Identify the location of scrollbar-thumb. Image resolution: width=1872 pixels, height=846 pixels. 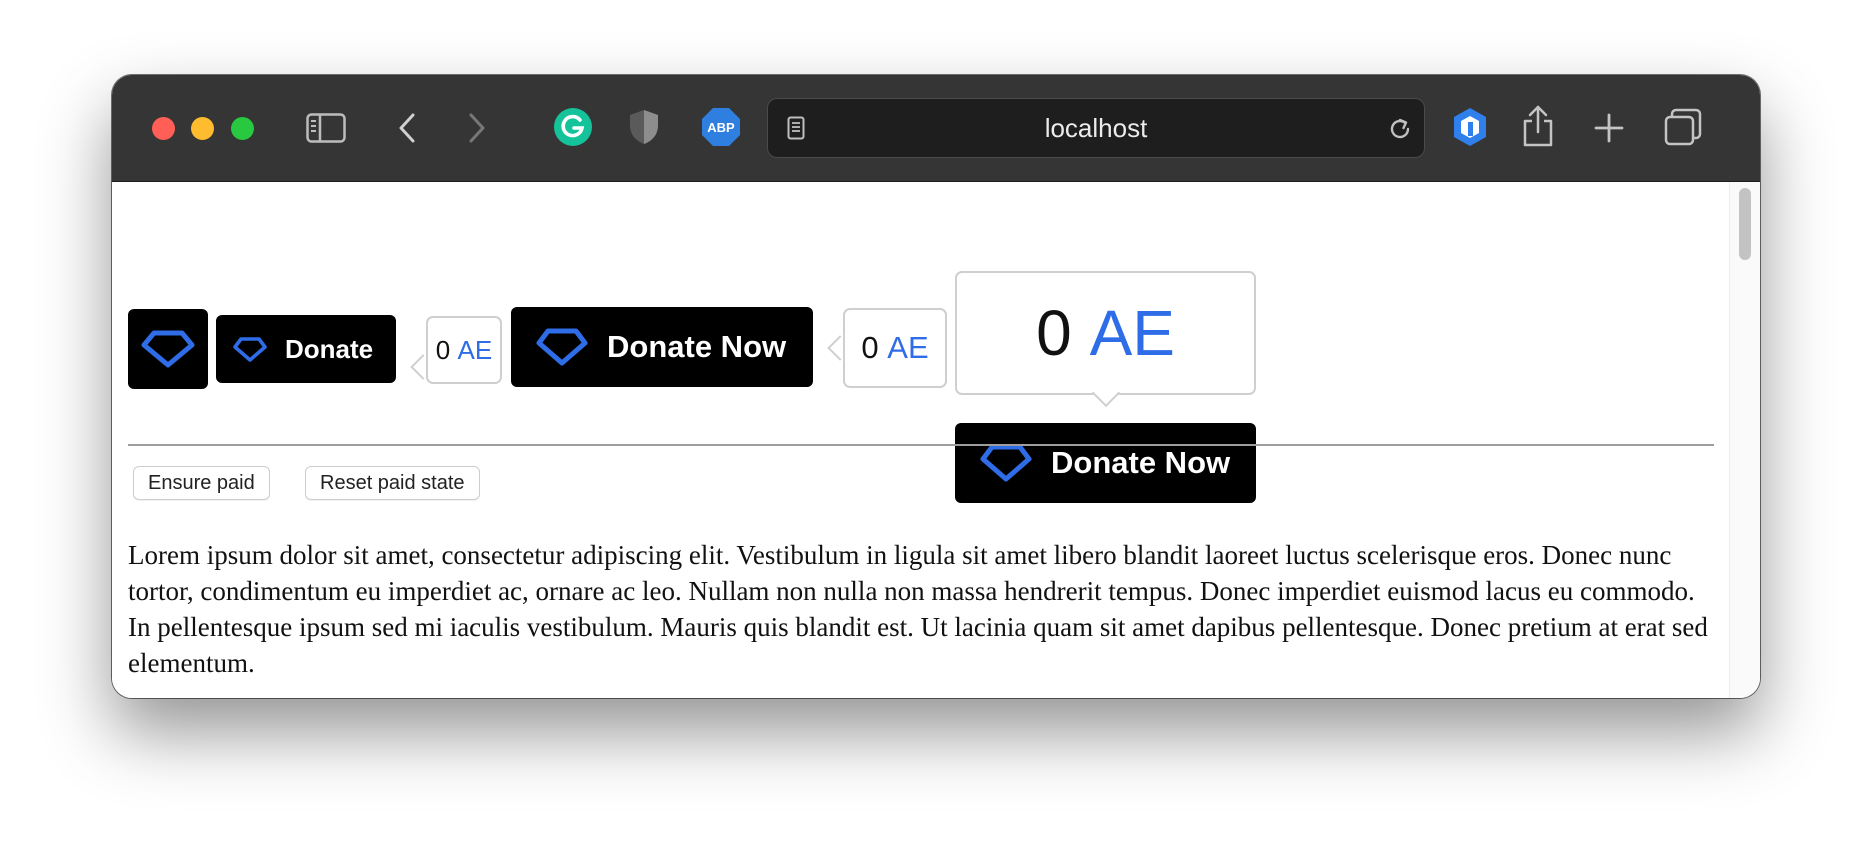
(1745, 224).